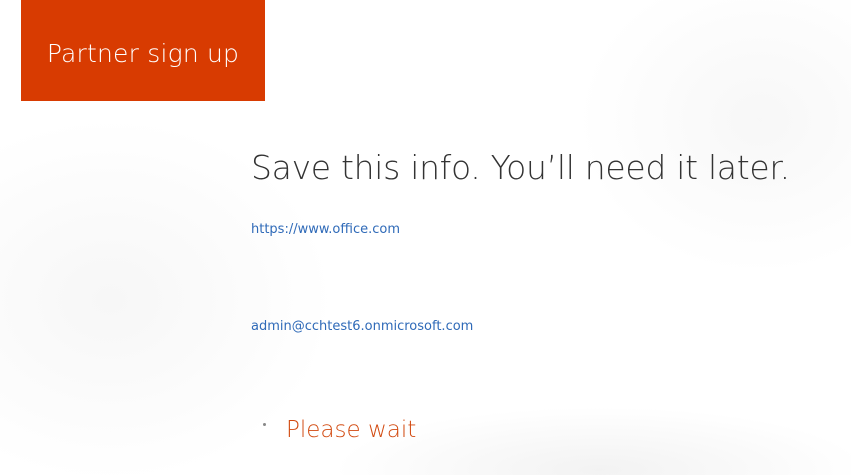 This screenshot has height=475, width=851. Describe the element at coordinates (264, 424) in the screenshot. I see `loading-spinner-icon` at that location.